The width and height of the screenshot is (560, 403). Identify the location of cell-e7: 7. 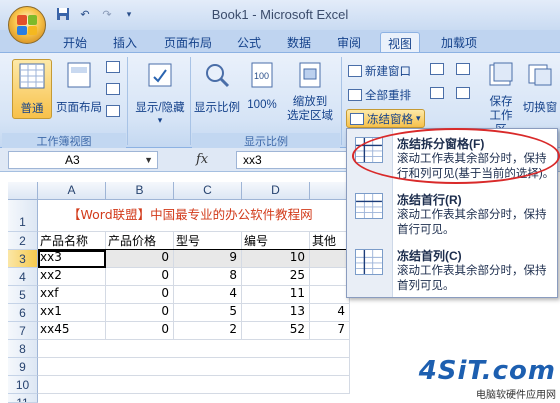
(330, 331).